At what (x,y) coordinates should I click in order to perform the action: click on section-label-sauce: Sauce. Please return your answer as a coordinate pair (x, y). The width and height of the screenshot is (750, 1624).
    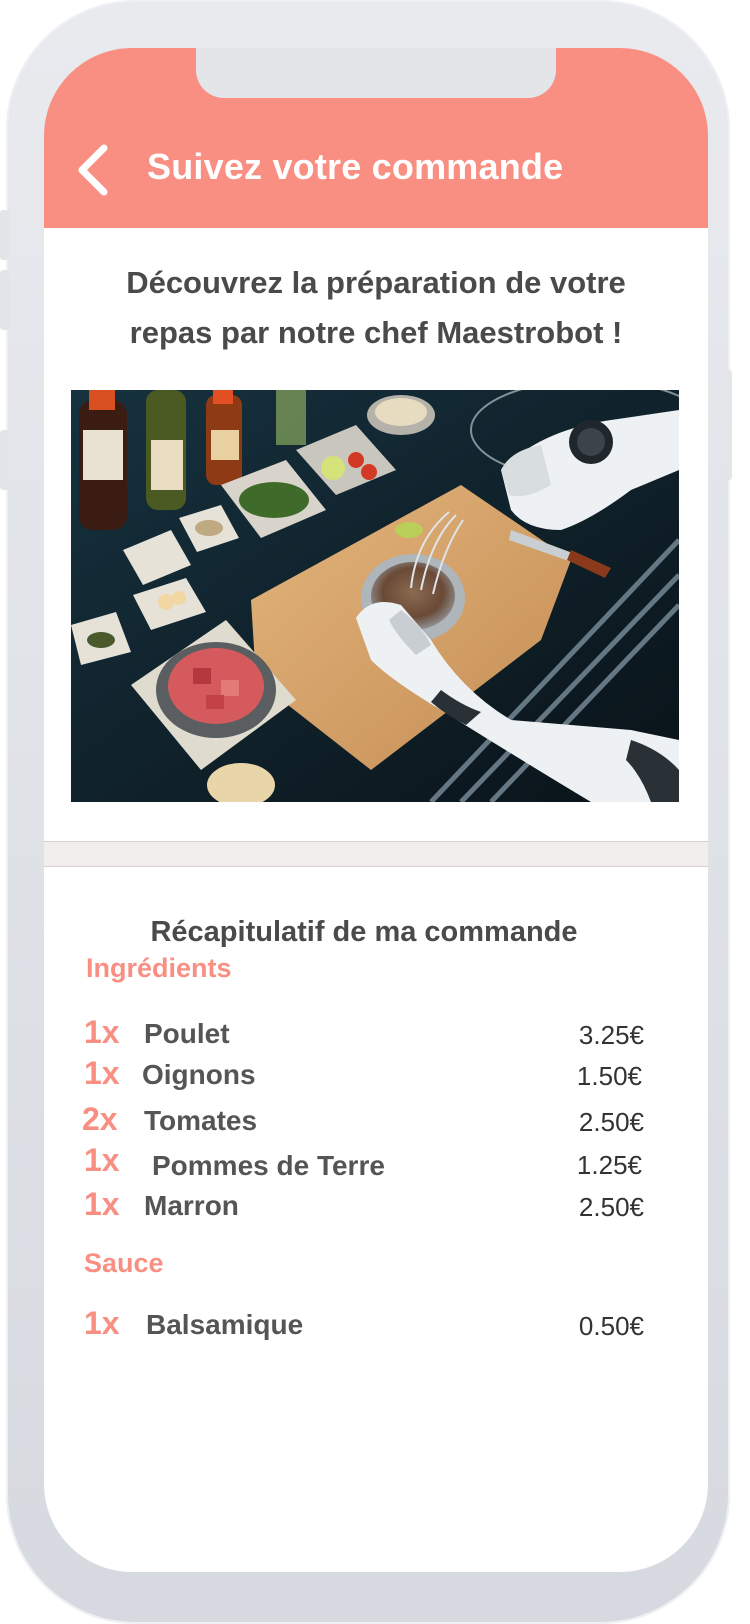
    Looking at the image, I should click on (124, 1263).